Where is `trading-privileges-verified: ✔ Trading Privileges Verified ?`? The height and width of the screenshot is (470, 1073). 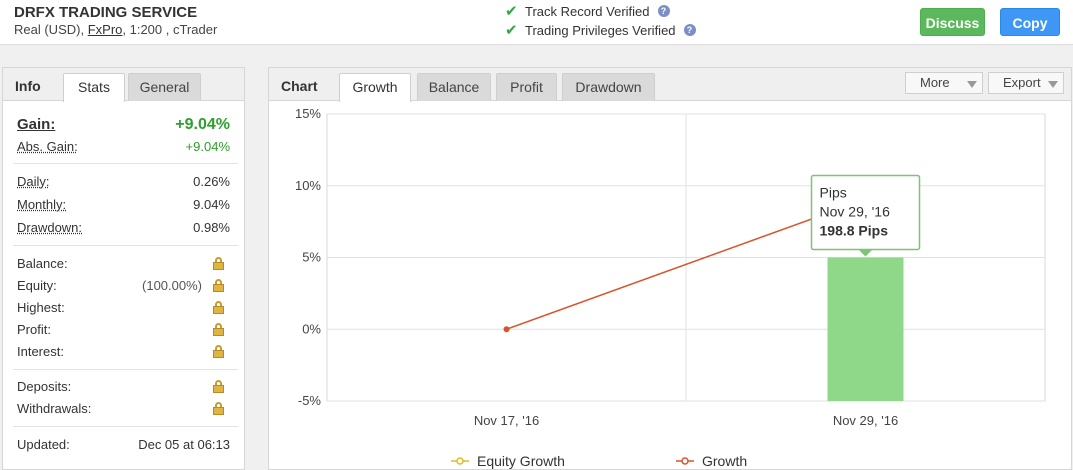 trading-privileges-verified: ✔ Trading Privileges Verified ? is located at coordinates (600, 30).